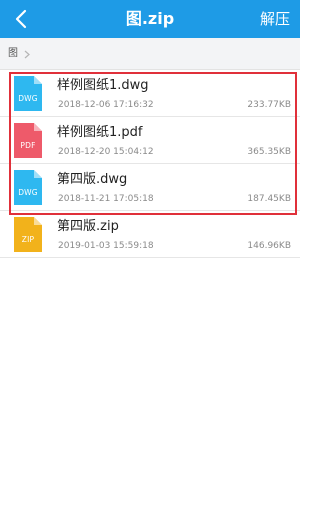  Describe the element at coordinates (150, 234) in the screenshot. I see `file-row: ZIP 第四版.zip 2019-01-03 15:59:18 146.96KB` at that location.